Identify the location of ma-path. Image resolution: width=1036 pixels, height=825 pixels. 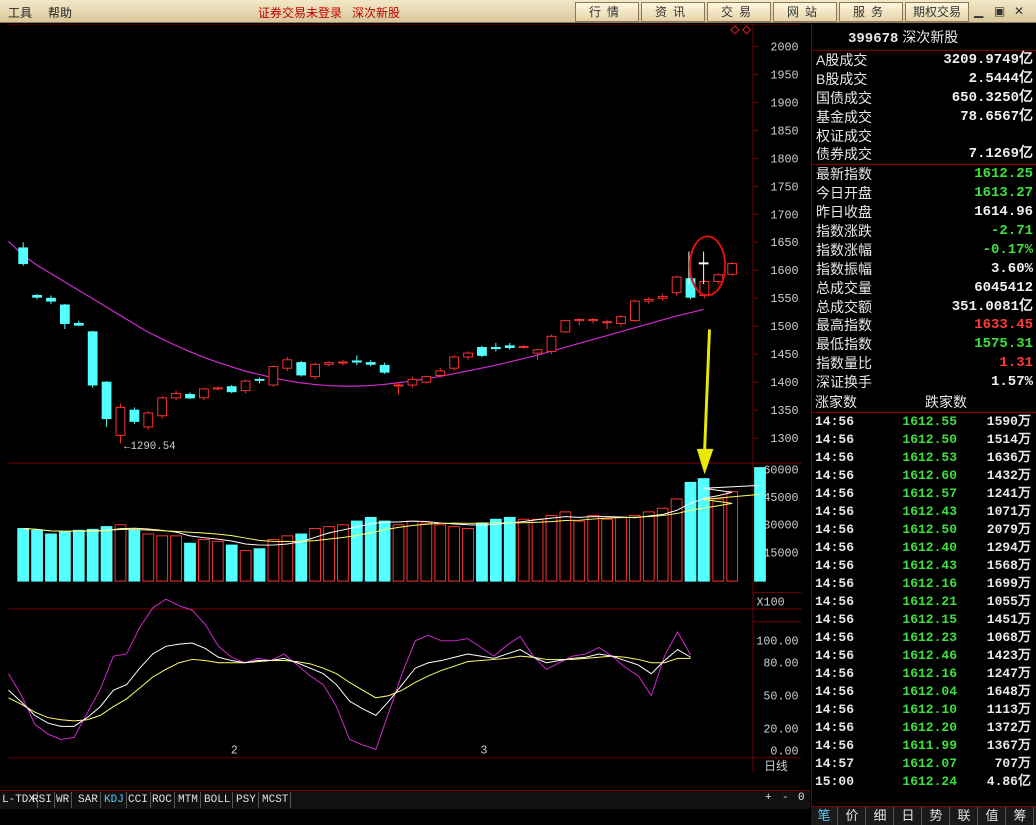
(356, 313).